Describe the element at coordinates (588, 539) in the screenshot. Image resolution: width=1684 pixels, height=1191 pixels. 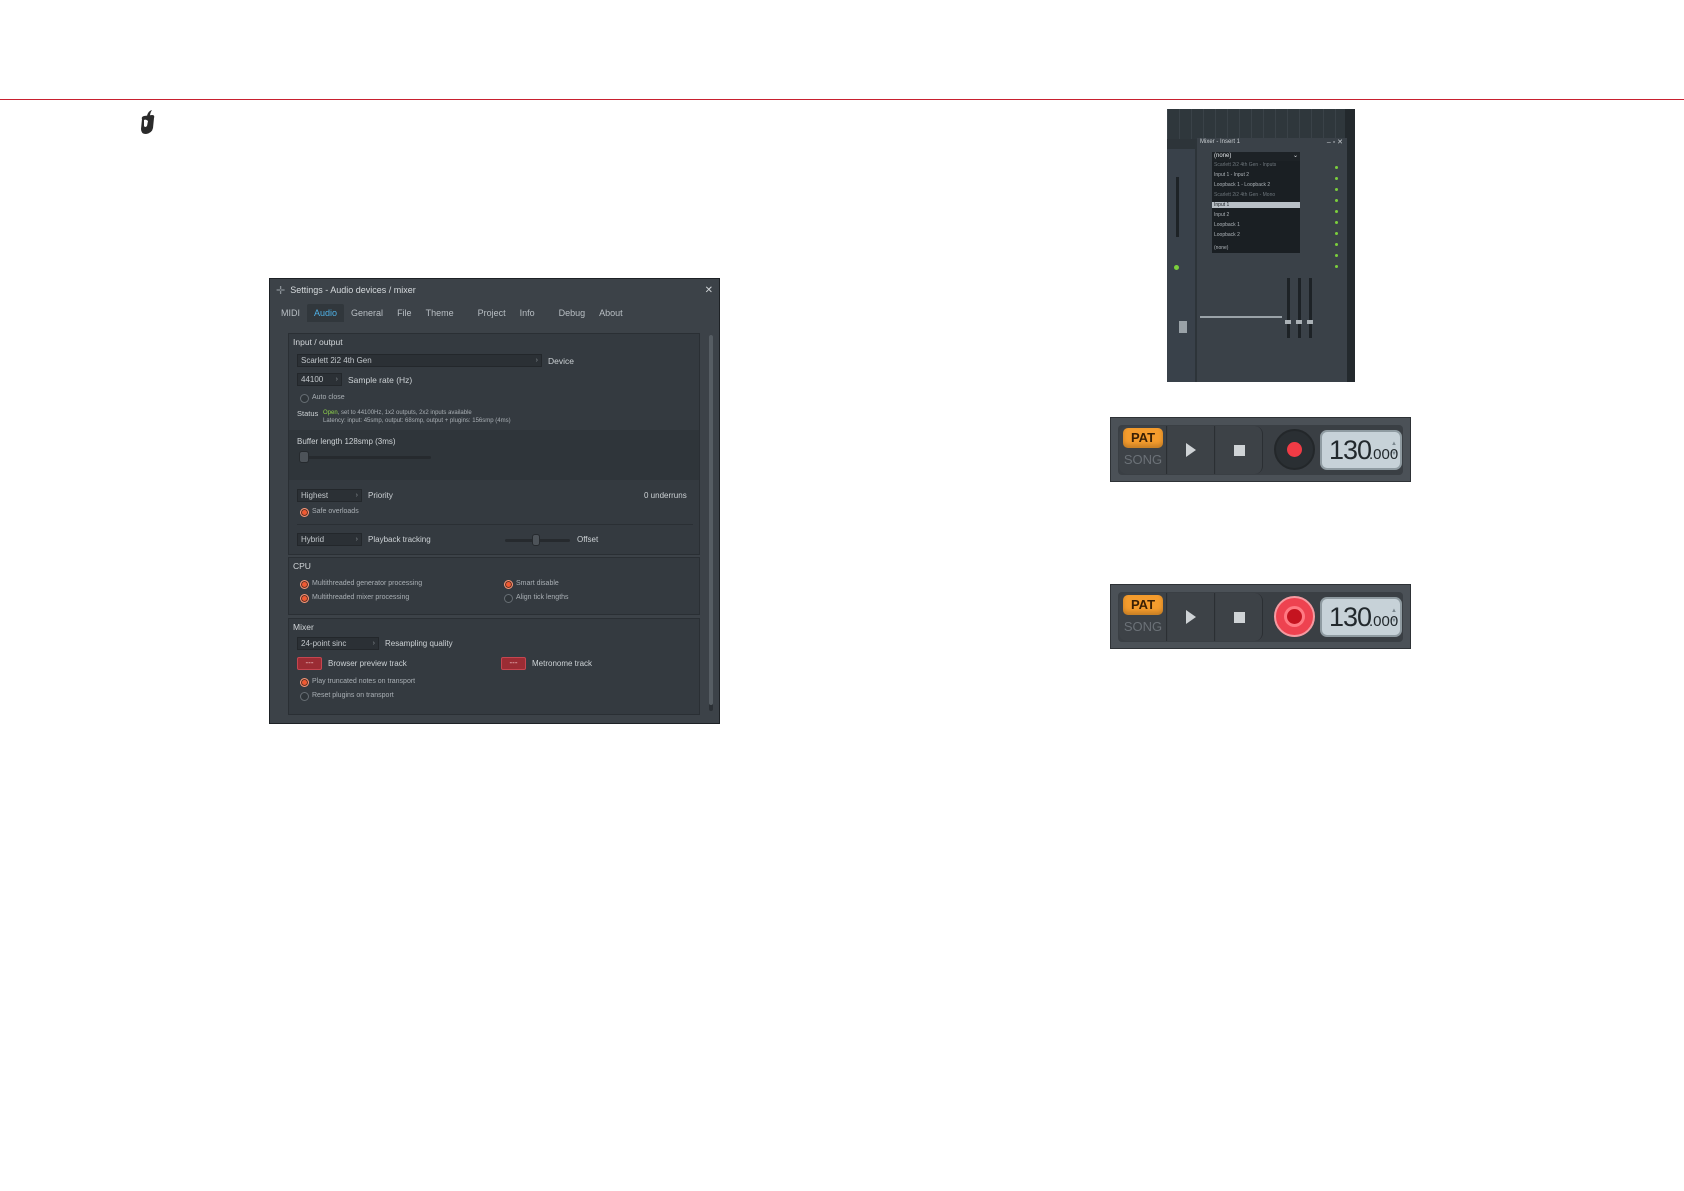
I see `offset-label: Offset` at that location.